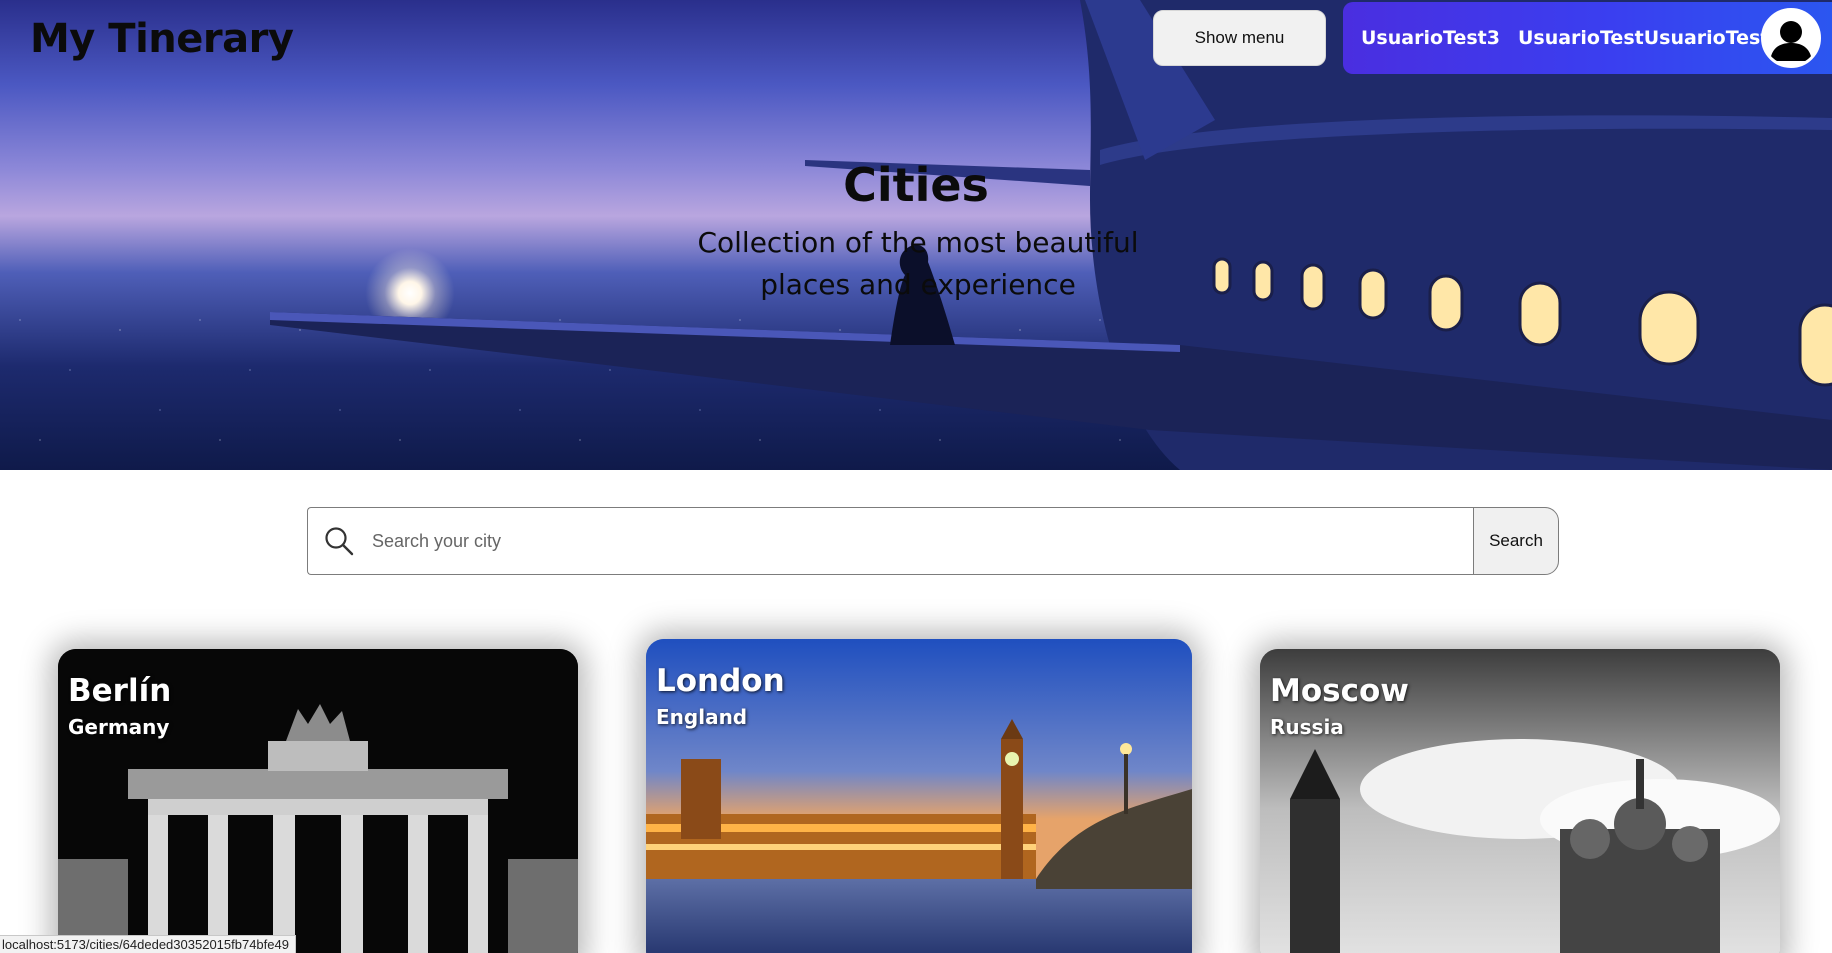 This screenshot has height=953, width=1832. I want to click on search-field, so click(890, 541).